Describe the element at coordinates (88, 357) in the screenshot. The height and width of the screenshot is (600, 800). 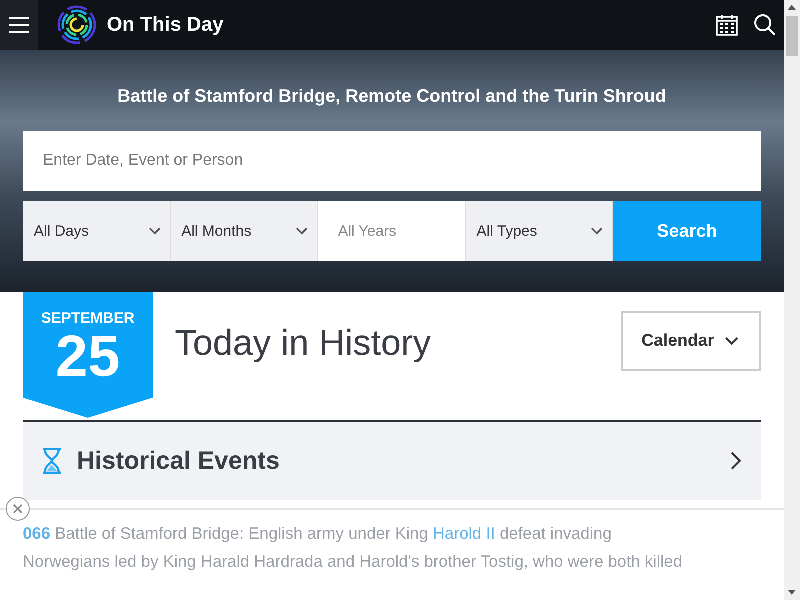
I see `day-number: 25` at that location.